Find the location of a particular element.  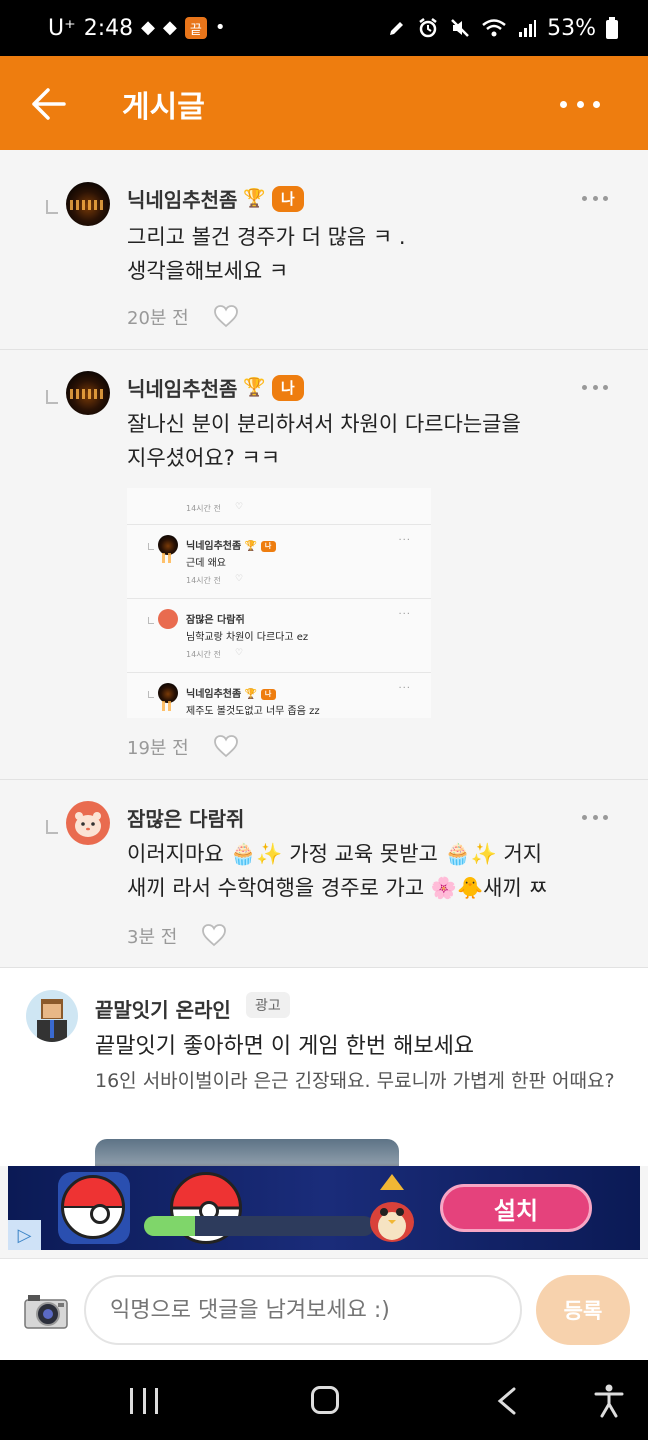

status-bar: U⁺ 2:48 ◆ ◆ 끝 • 53% is located at coordinates (324, 28).